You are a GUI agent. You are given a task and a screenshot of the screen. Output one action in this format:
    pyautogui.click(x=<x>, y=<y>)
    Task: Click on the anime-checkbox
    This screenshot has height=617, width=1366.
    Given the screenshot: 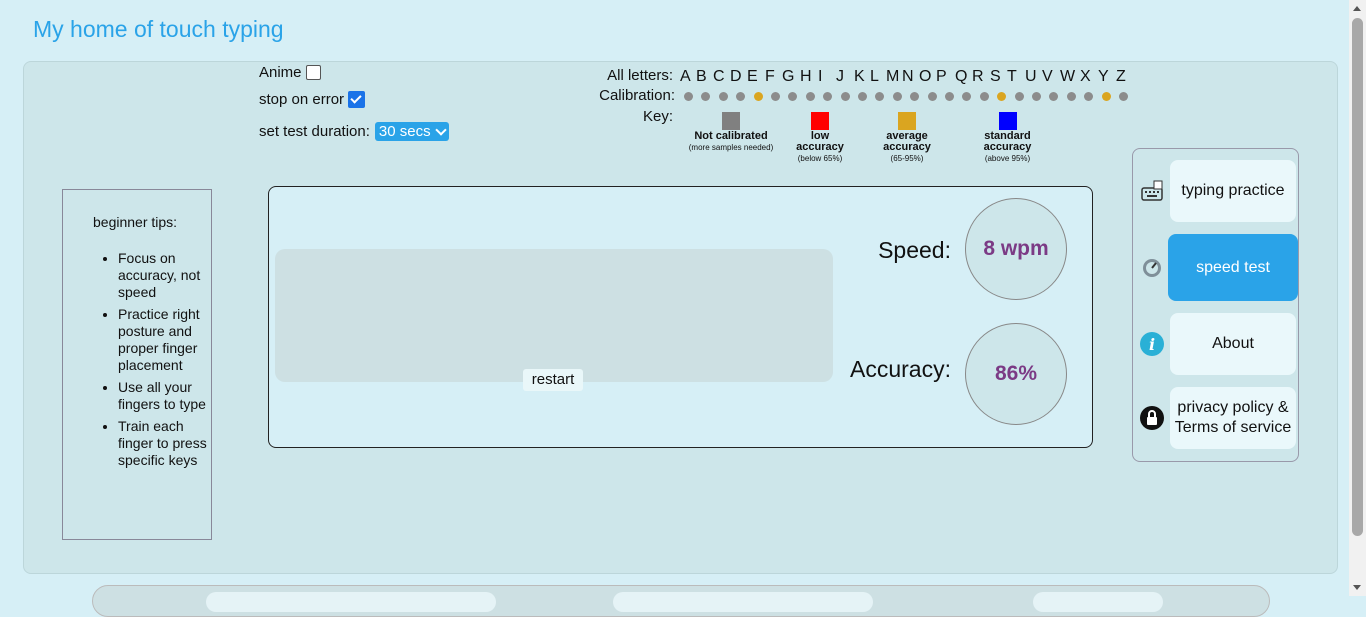 What is the action you would take?
    pyautogui.click(x=313, y=72)
    